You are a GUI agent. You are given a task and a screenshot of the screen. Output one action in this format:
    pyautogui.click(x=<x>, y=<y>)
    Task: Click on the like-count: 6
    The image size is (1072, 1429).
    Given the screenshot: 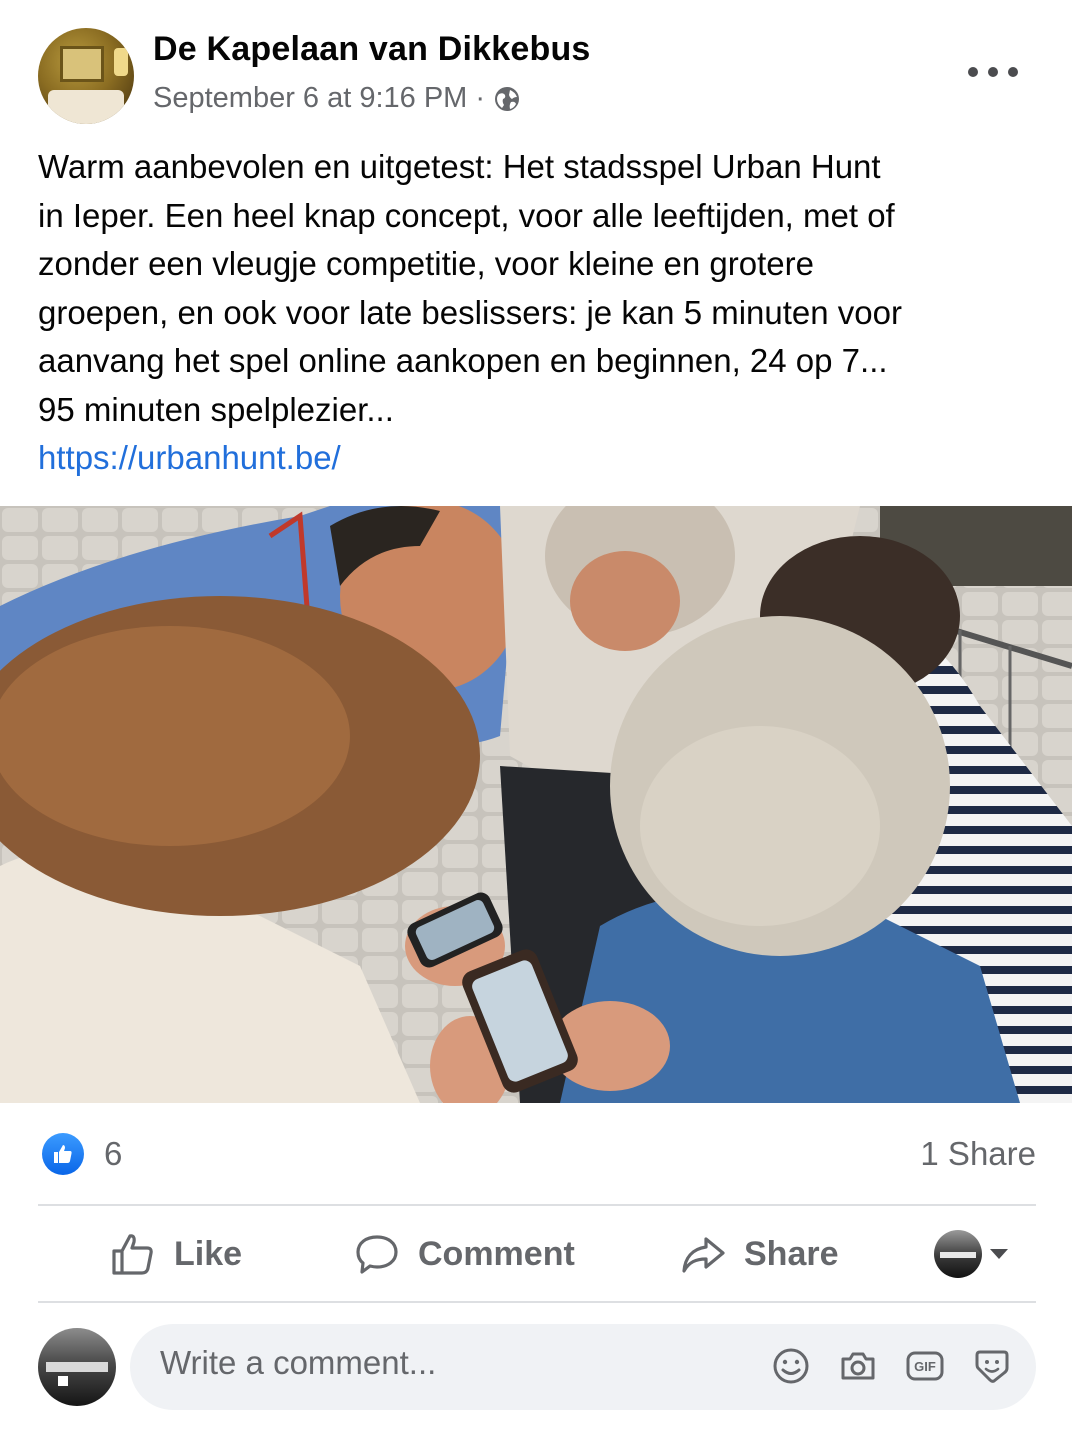 What is the action you would take?
    pyautogui.click(x=113, y=1154)
    